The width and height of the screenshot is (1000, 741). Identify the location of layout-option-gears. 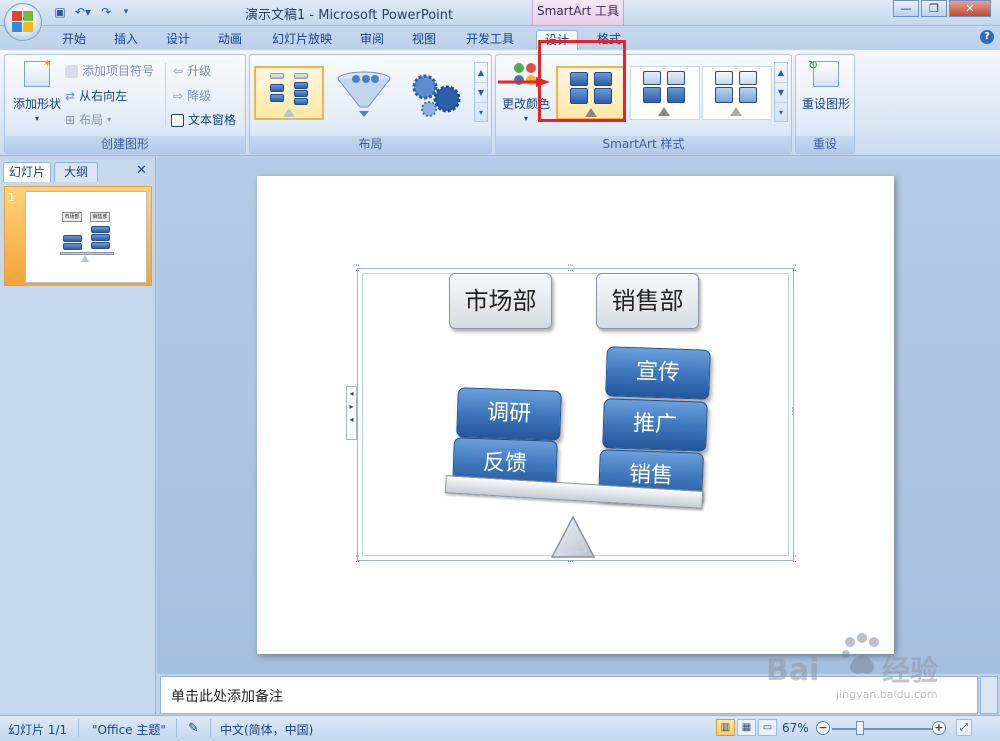
(435, 93).